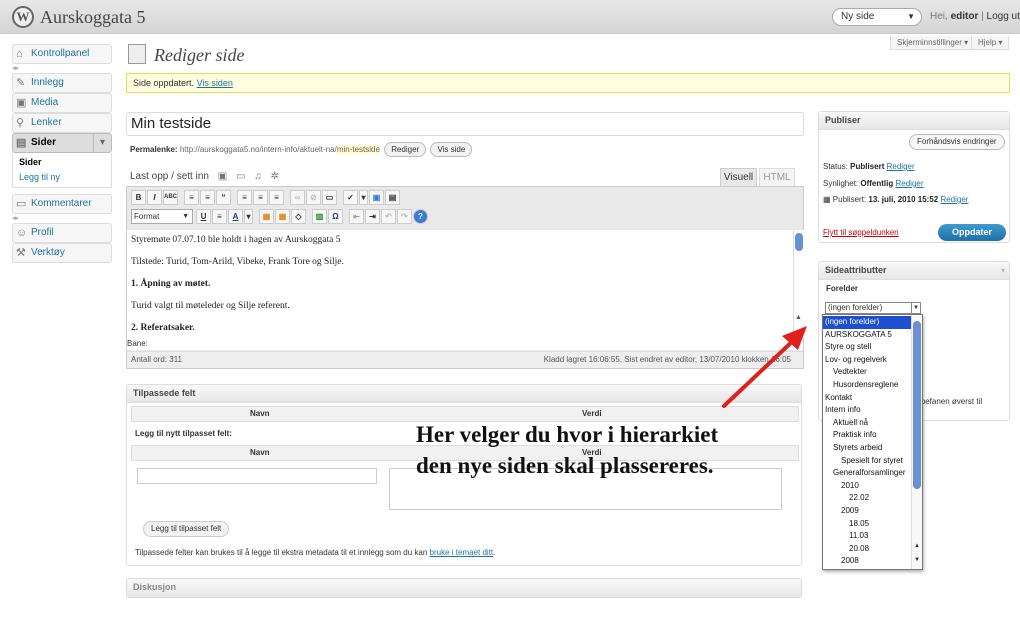 This screenshot has width=1020, height=620. What do you see at coordinates (867, 335) in the screenshot?
I see `parent-option: AURSKOGGATA 5` at bounding box center [867, 335].